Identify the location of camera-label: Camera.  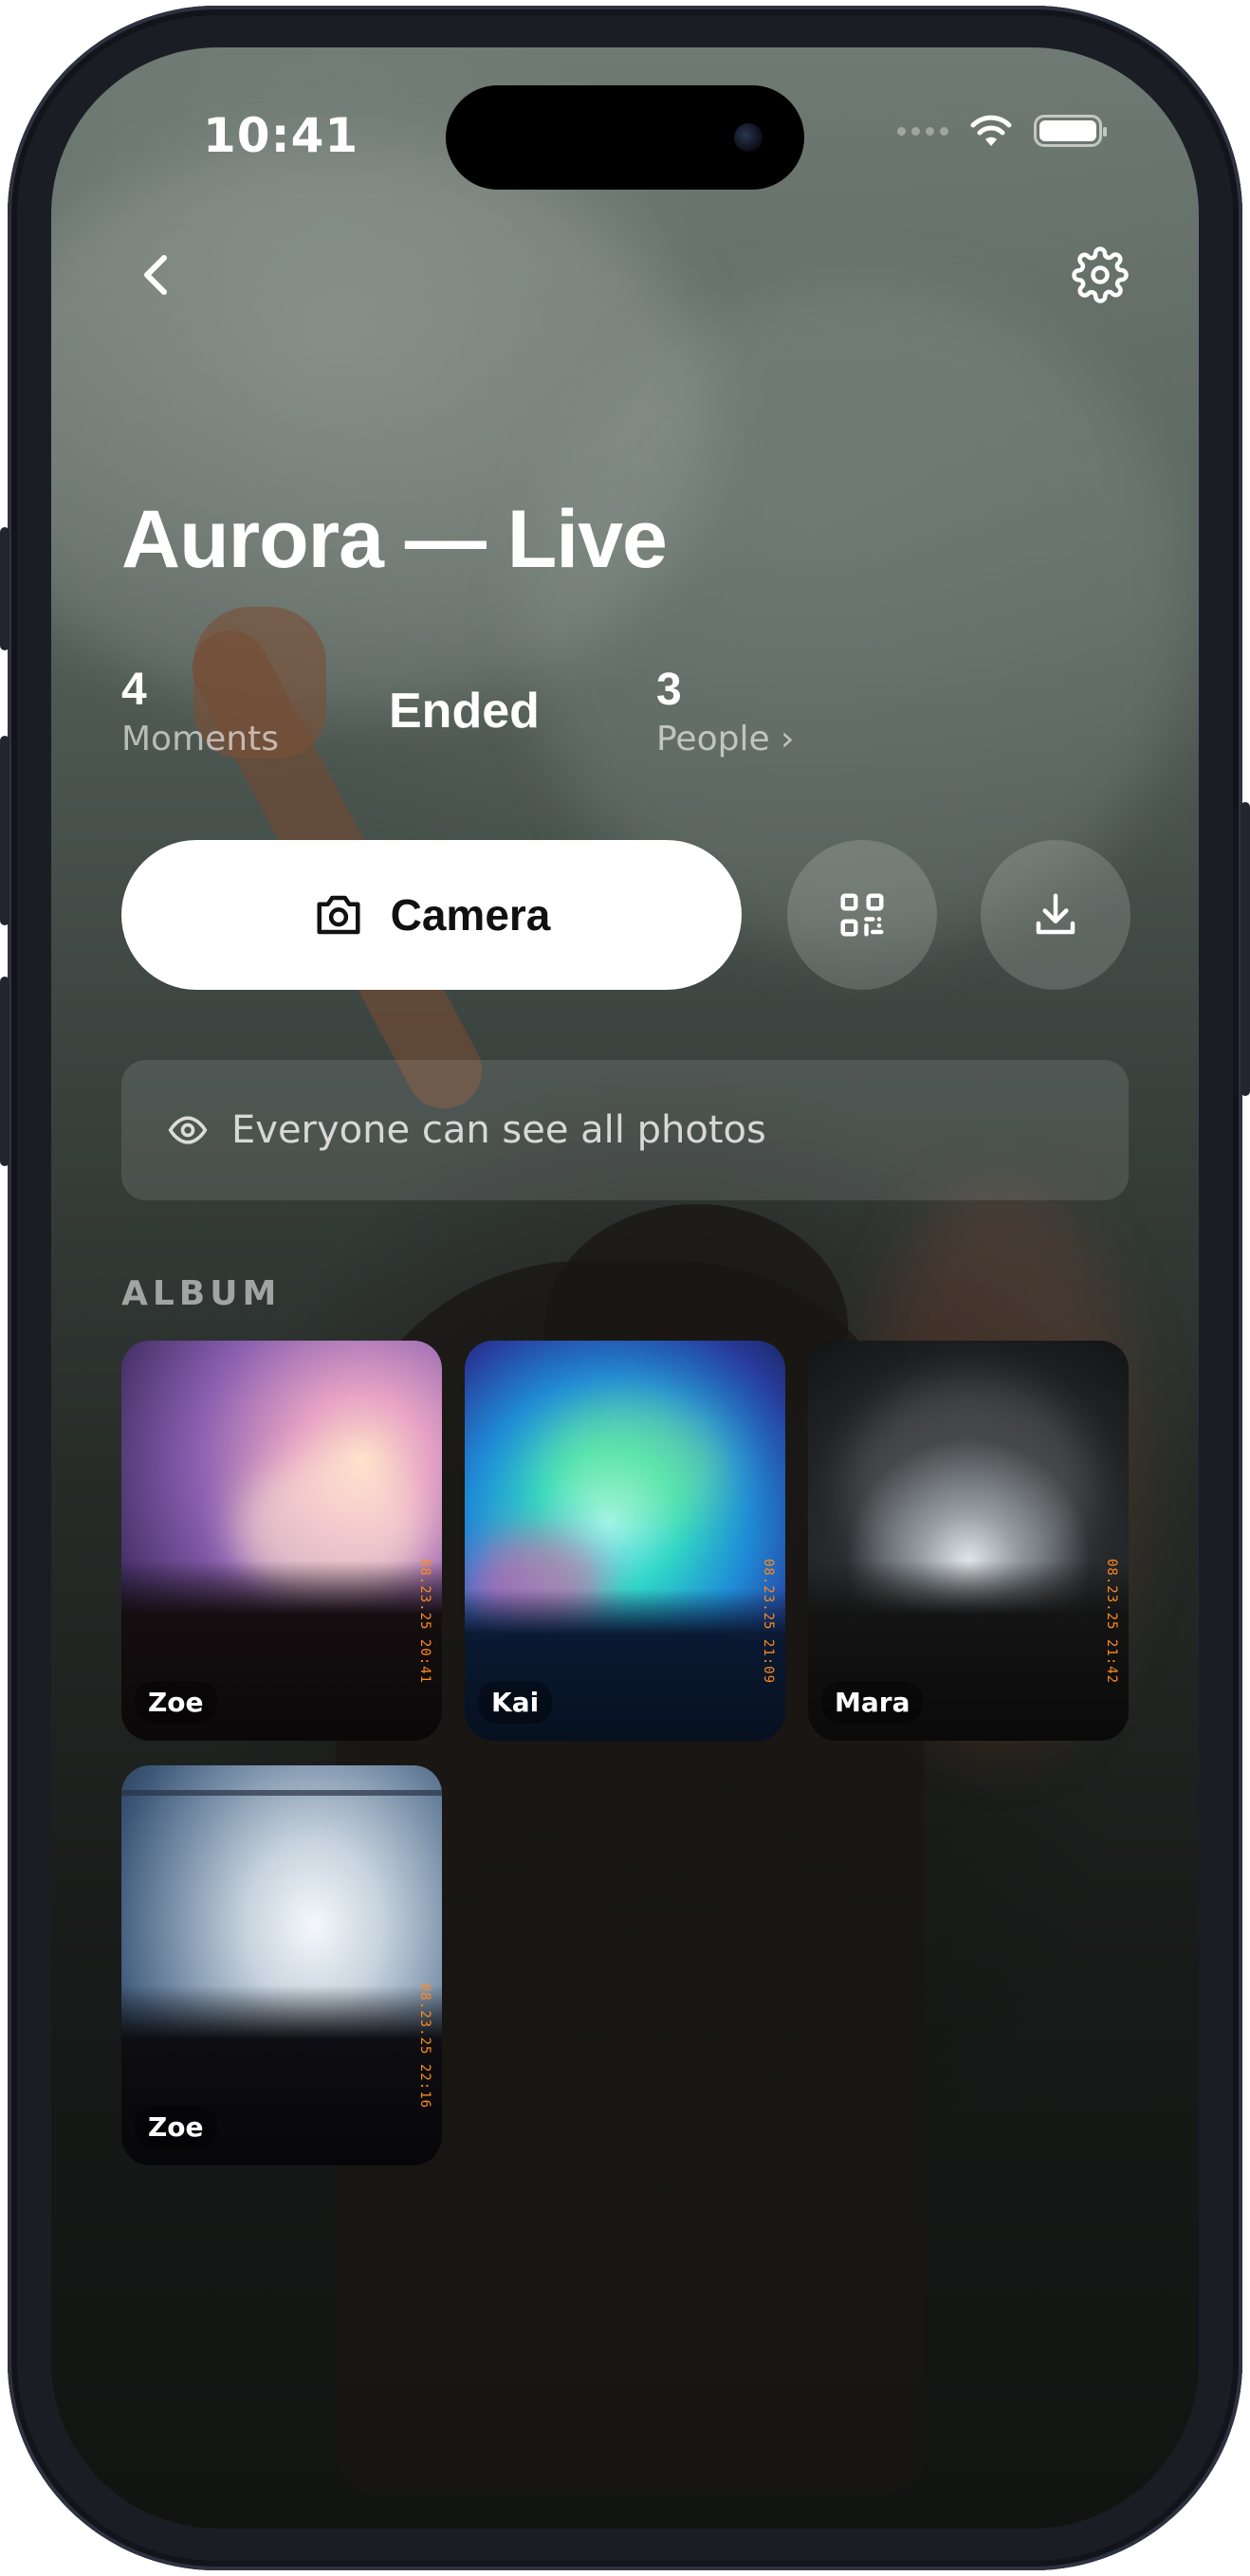
(470, 915).